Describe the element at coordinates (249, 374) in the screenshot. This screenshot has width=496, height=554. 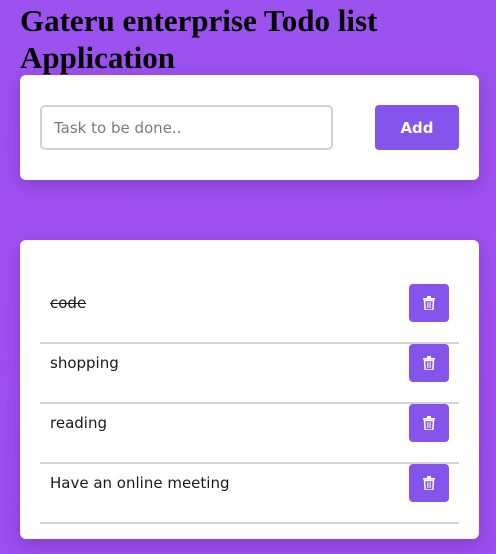
I see `todo-item: shopping` at that location.